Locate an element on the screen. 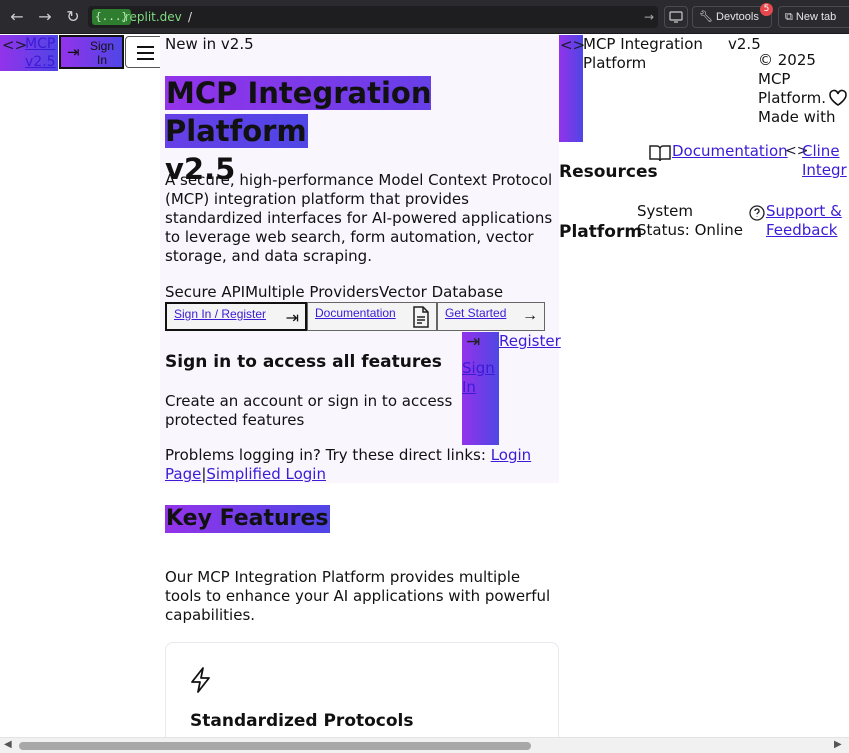 Image resolution: width=849 pixels, height=753 pixels. footer-docs-link: Documentation is located at coordinates (730, 151).